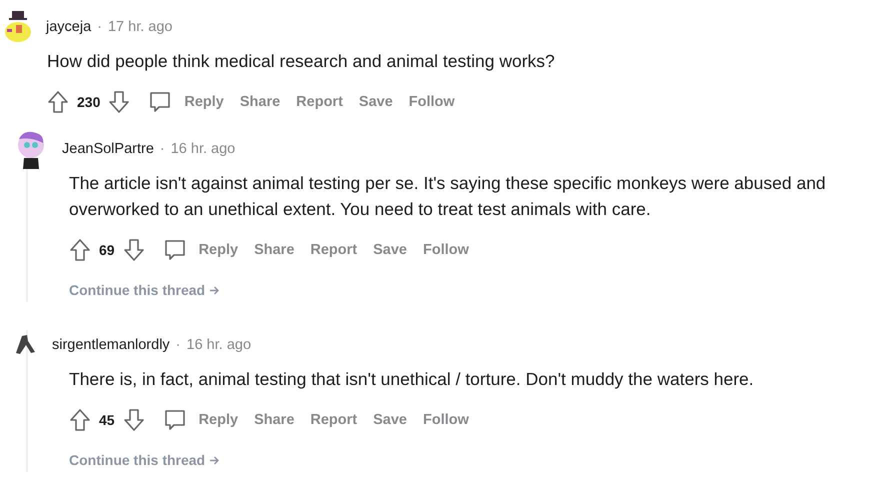  I want to click on vote-count: 69, so click(107, 250).